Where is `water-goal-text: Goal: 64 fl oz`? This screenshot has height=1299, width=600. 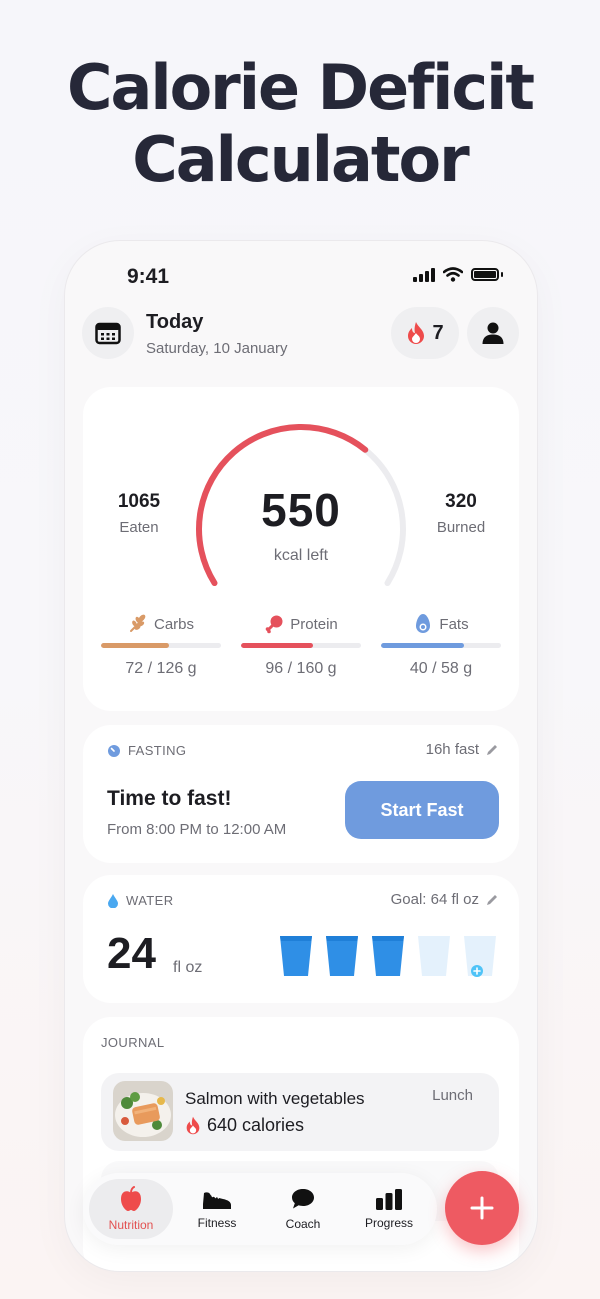
water-goal-text: Goal: 64 fl oz is located at coordinates (434, 899).